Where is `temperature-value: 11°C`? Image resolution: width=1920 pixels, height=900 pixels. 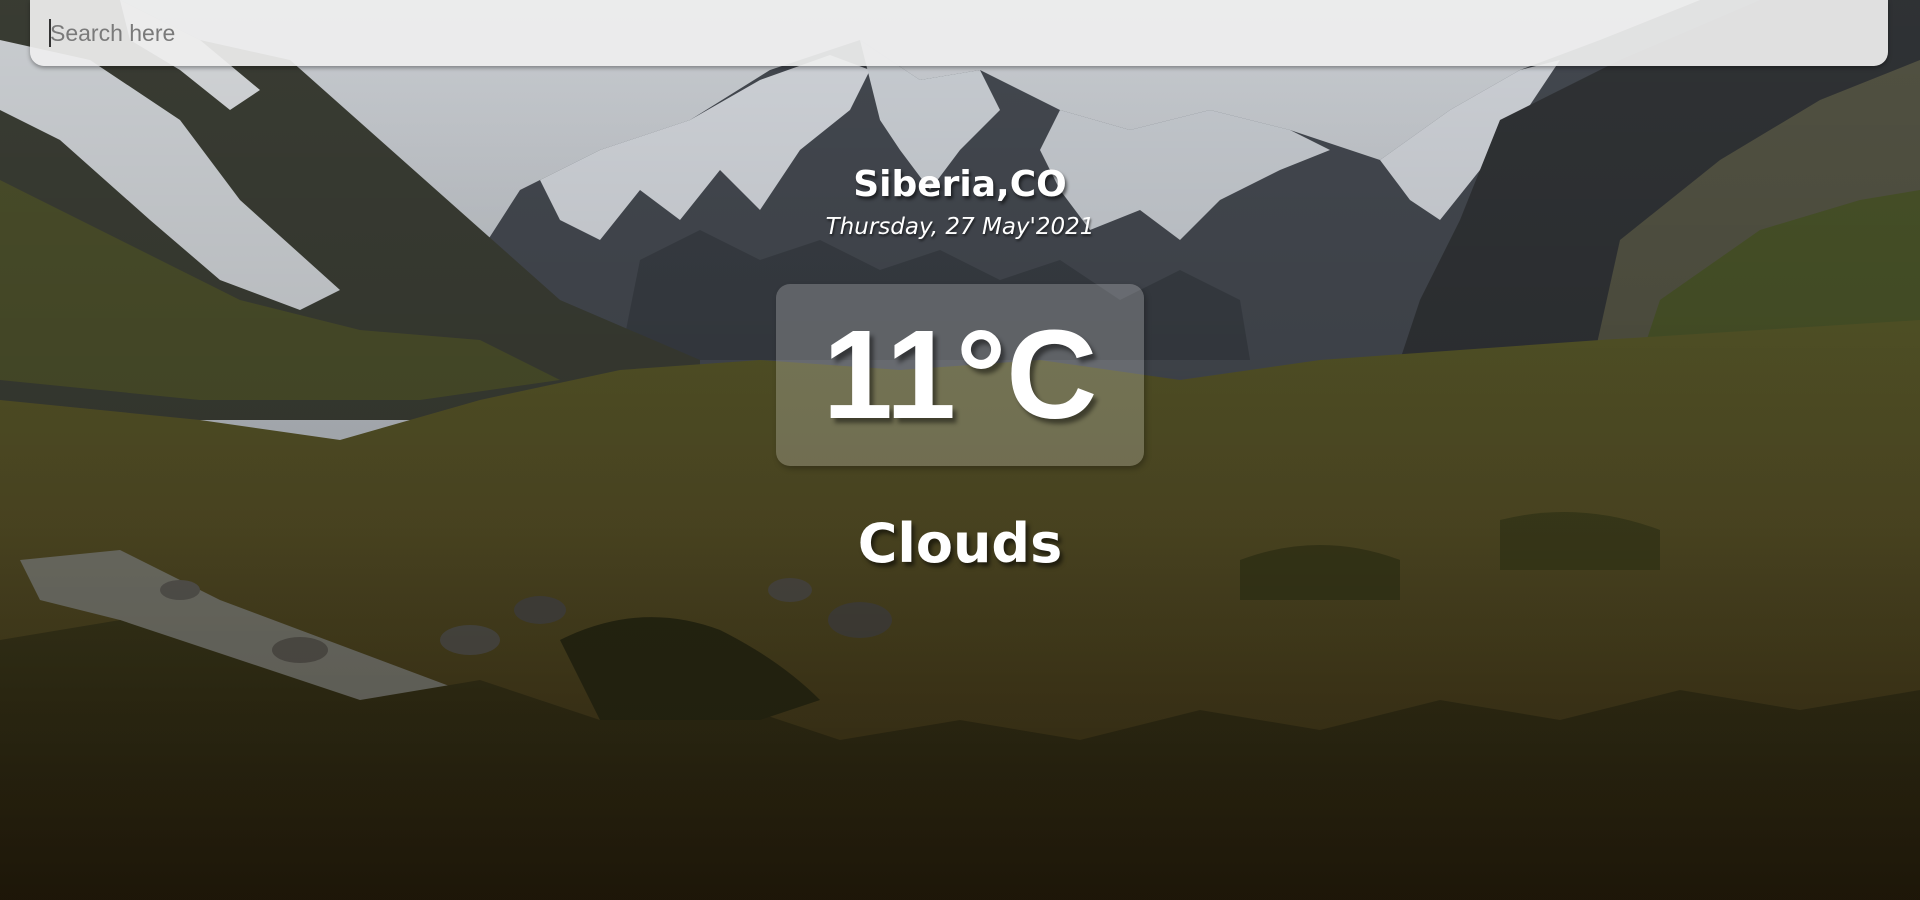
temperature-value: 11°C is located at coordinates (960, 374).